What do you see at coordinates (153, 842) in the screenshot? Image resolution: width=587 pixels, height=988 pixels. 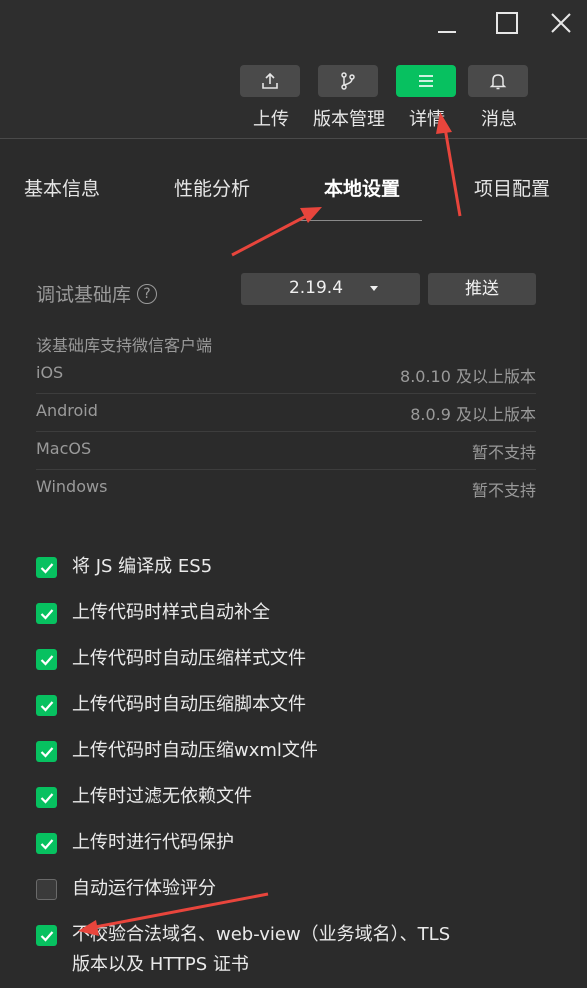 I see `option-label: 上传时进行代码保护` at bounding box center [153, 842].